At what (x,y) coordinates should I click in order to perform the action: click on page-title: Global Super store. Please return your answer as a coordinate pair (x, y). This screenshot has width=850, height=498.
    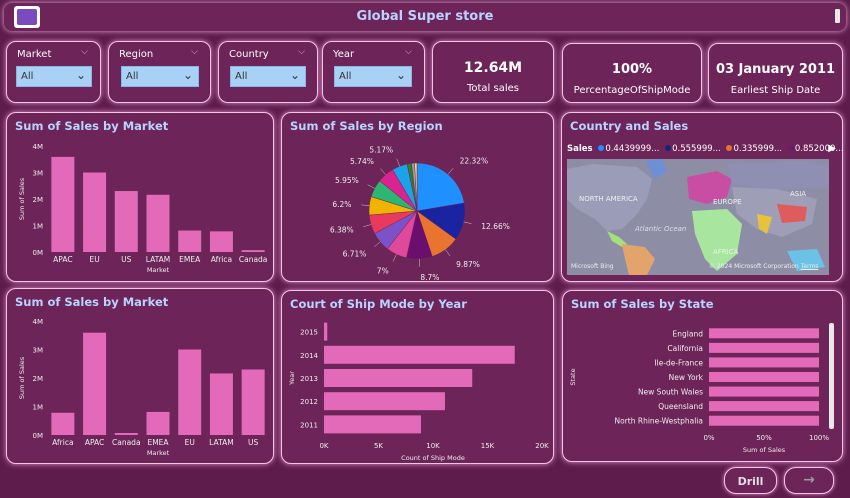
    Looking at the image, I should click on (425, 16).